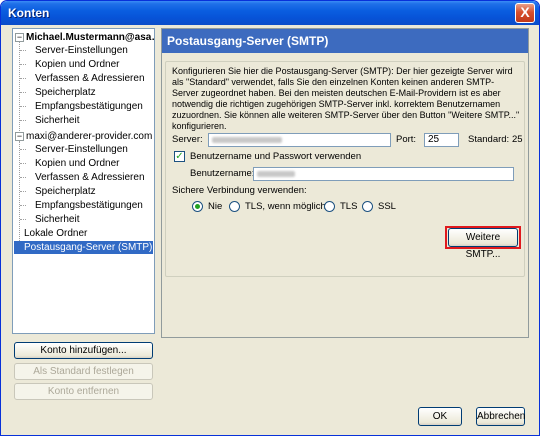  Describe the element at coordinates (179, 156) in the screenshot. I see `auth-checkbox: ✓` at that location.